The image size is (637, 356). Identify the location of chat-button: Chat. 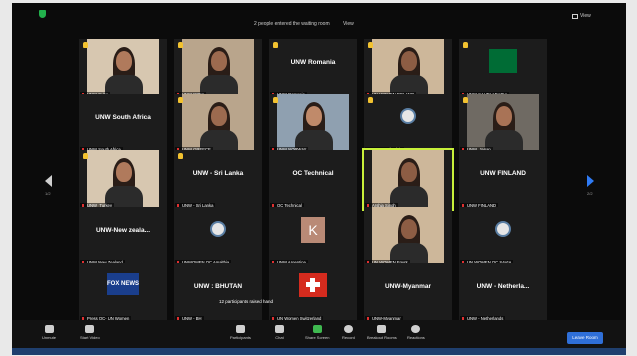
(279, 332).